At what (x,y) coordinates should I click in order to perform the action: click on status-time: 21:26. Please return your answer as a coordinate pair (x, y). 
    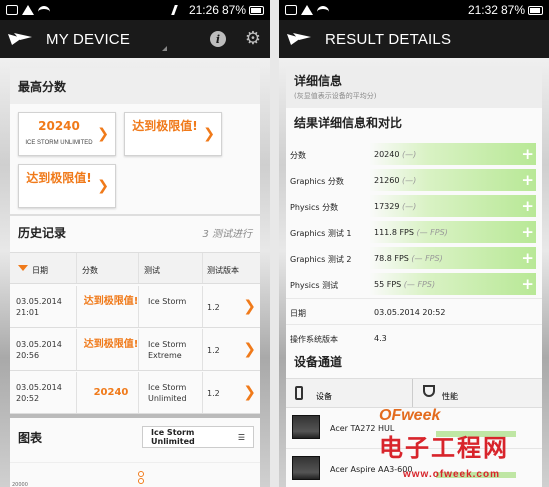
    Looking at the image, I should click on (203, 10).